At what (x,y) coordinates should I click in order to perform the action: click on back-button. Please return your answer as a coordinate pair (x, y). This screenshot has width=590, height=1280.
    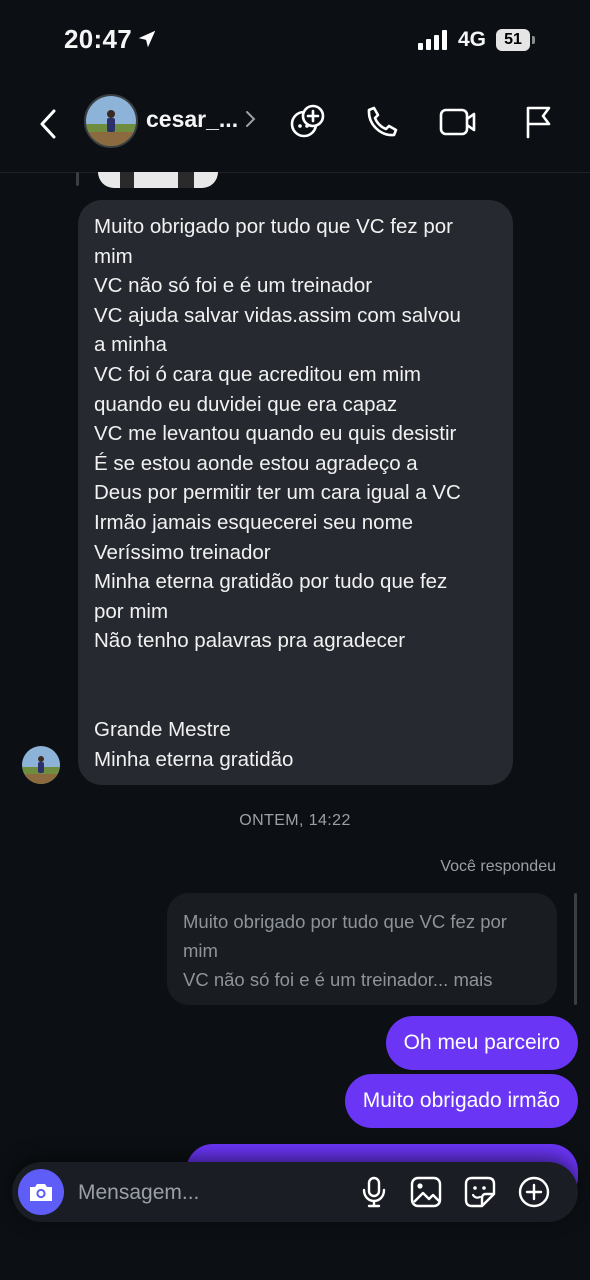
    Looking at the image, I should click on (48, 124).